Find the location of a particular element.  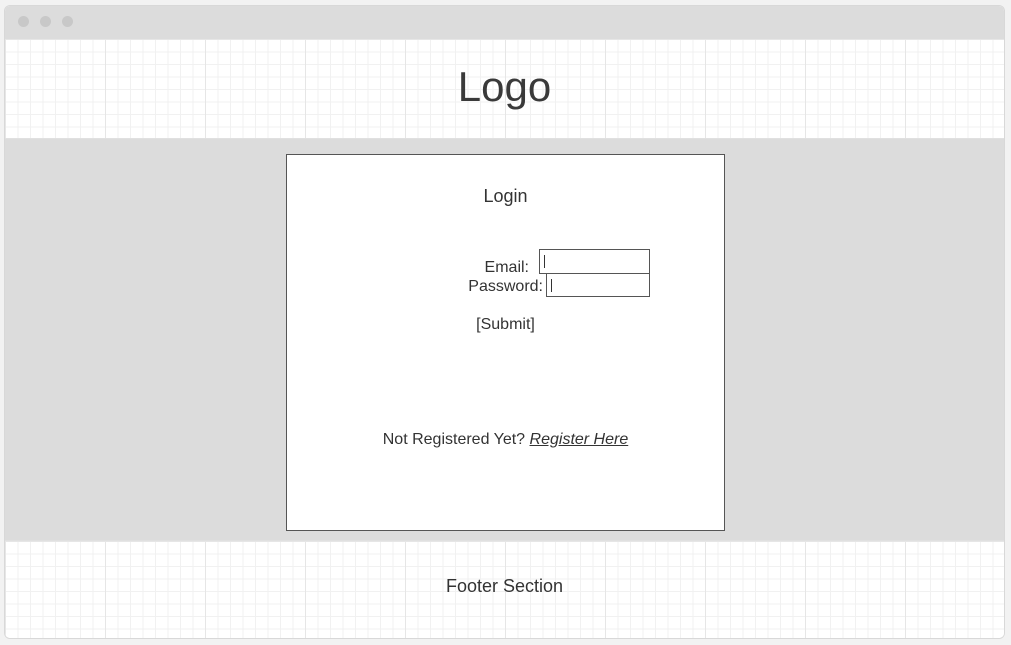

footer-text: Footer Section is located at coordinates (504, 586).